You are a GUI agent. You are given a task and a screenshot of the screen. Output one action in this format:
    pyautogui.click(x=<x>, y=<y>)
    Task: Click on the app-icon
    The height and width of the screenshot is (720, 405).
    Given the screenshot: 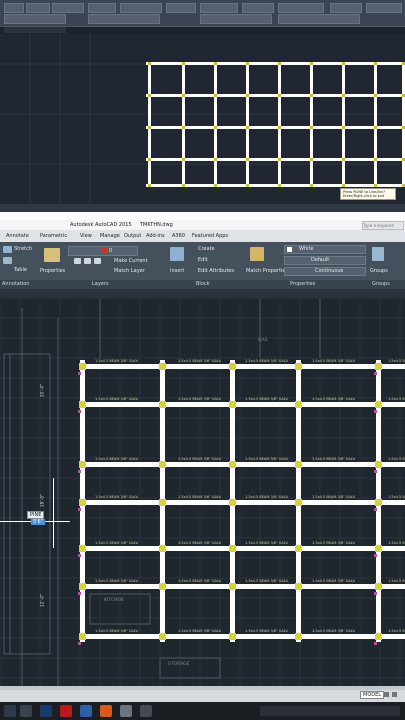 What is the action you would take?
    pyautogui.click(x=146, y=711)
    